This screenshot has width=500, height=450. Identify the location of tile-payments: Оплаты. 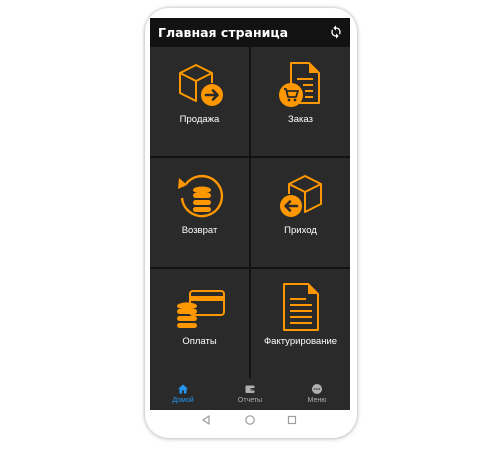
(199, 323).